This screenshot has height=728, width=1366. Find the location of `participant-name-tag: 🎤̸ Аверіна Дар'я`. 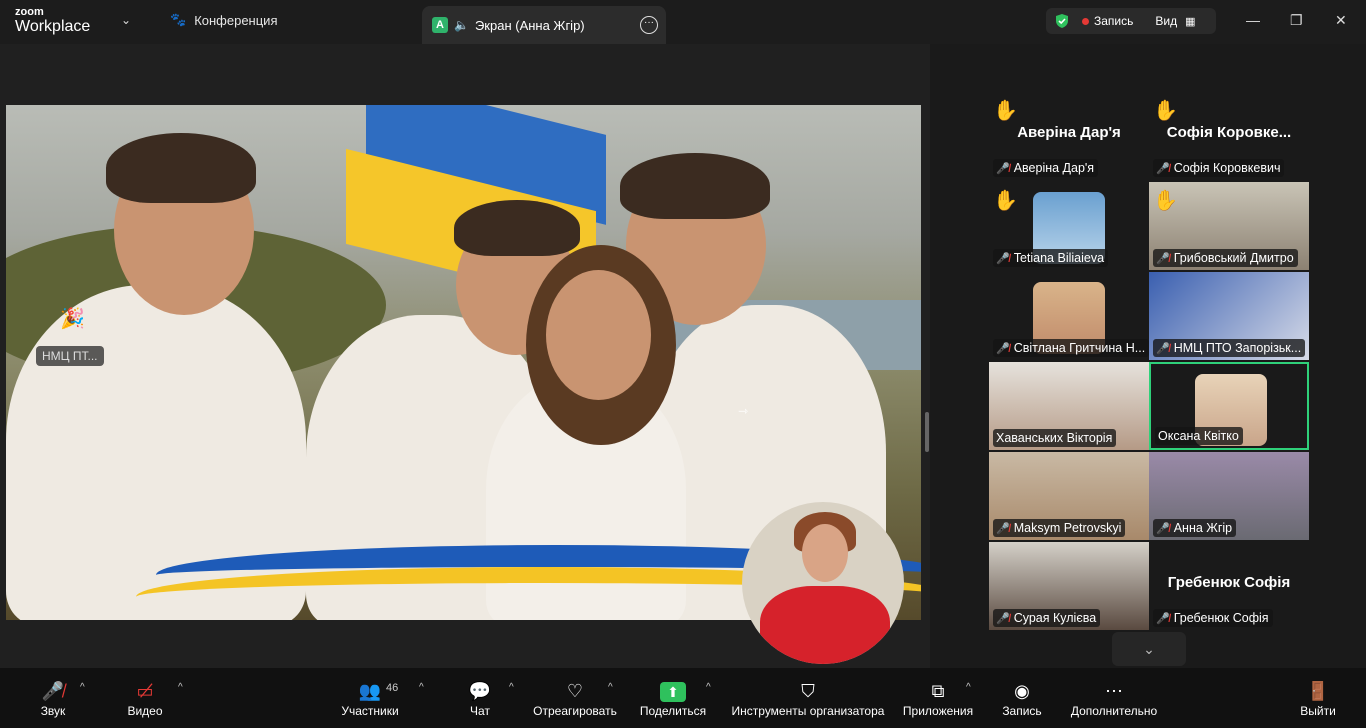

participant-name-tag: 🎤̸ Аверіна Дар'я is located at coordinates (1046, 168).